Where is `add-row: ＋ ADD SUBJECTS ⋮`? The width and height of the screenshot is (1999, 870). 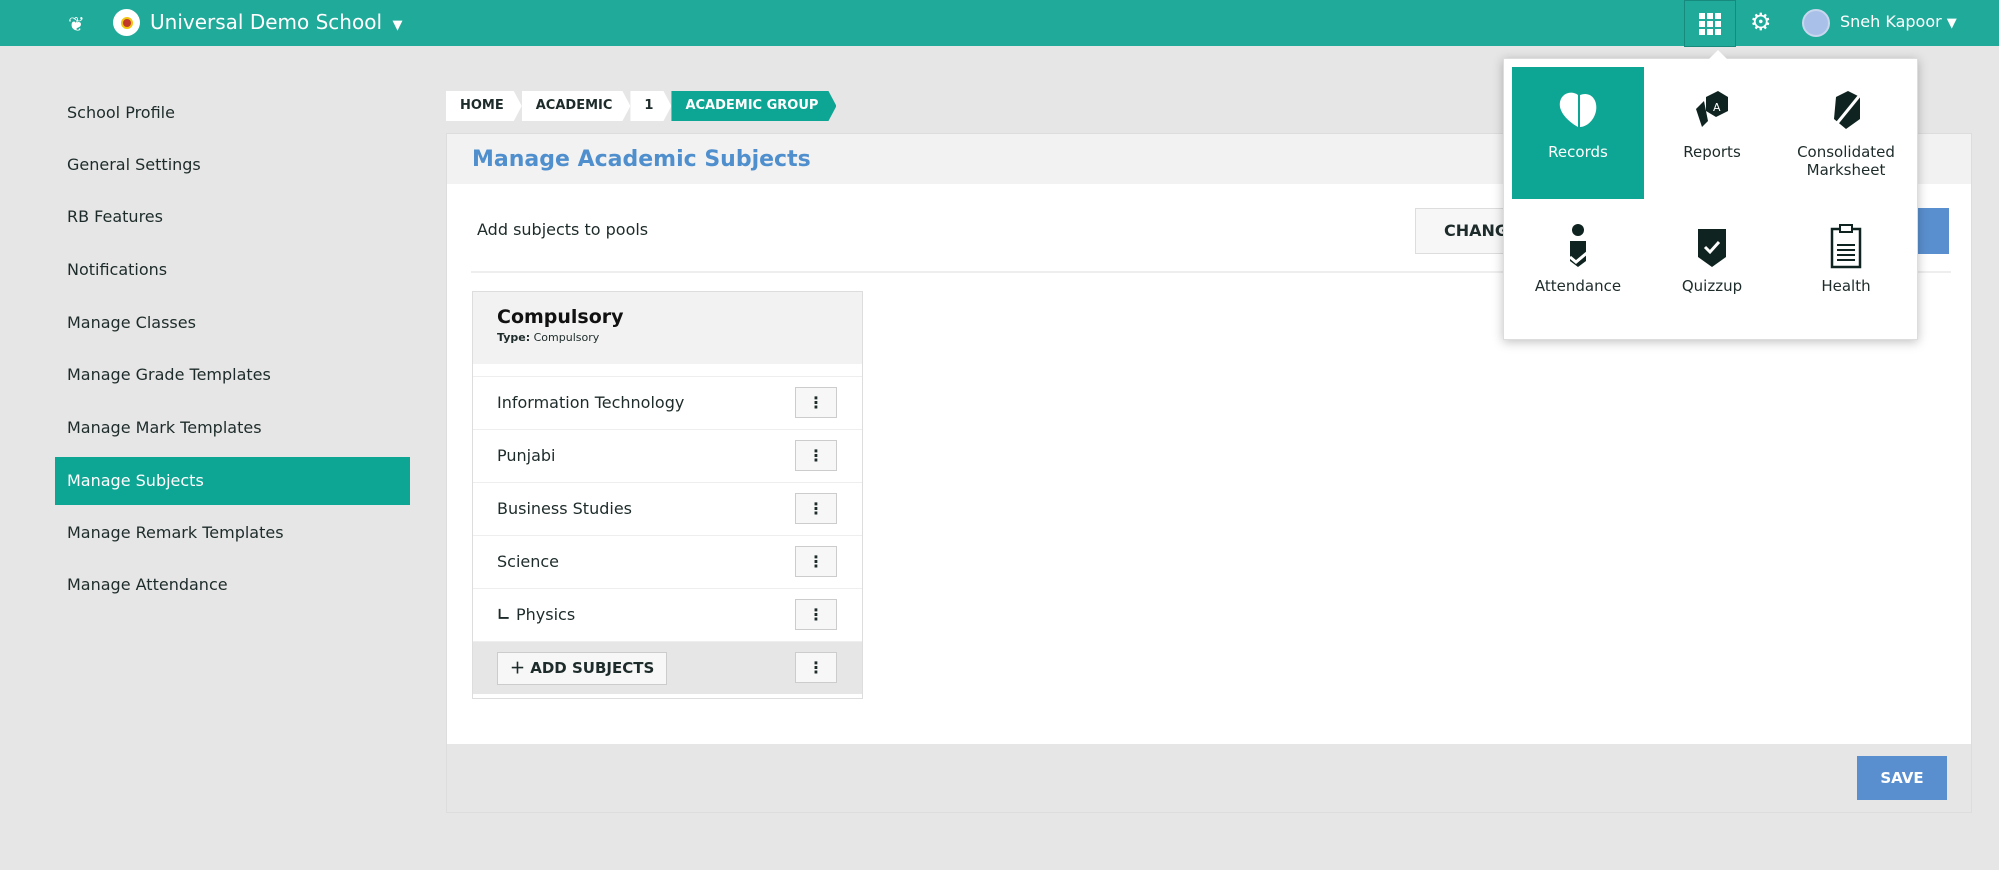
add-row: ＋ ADD SUBJECTS ⋮ is located at coordinates (667, 667).